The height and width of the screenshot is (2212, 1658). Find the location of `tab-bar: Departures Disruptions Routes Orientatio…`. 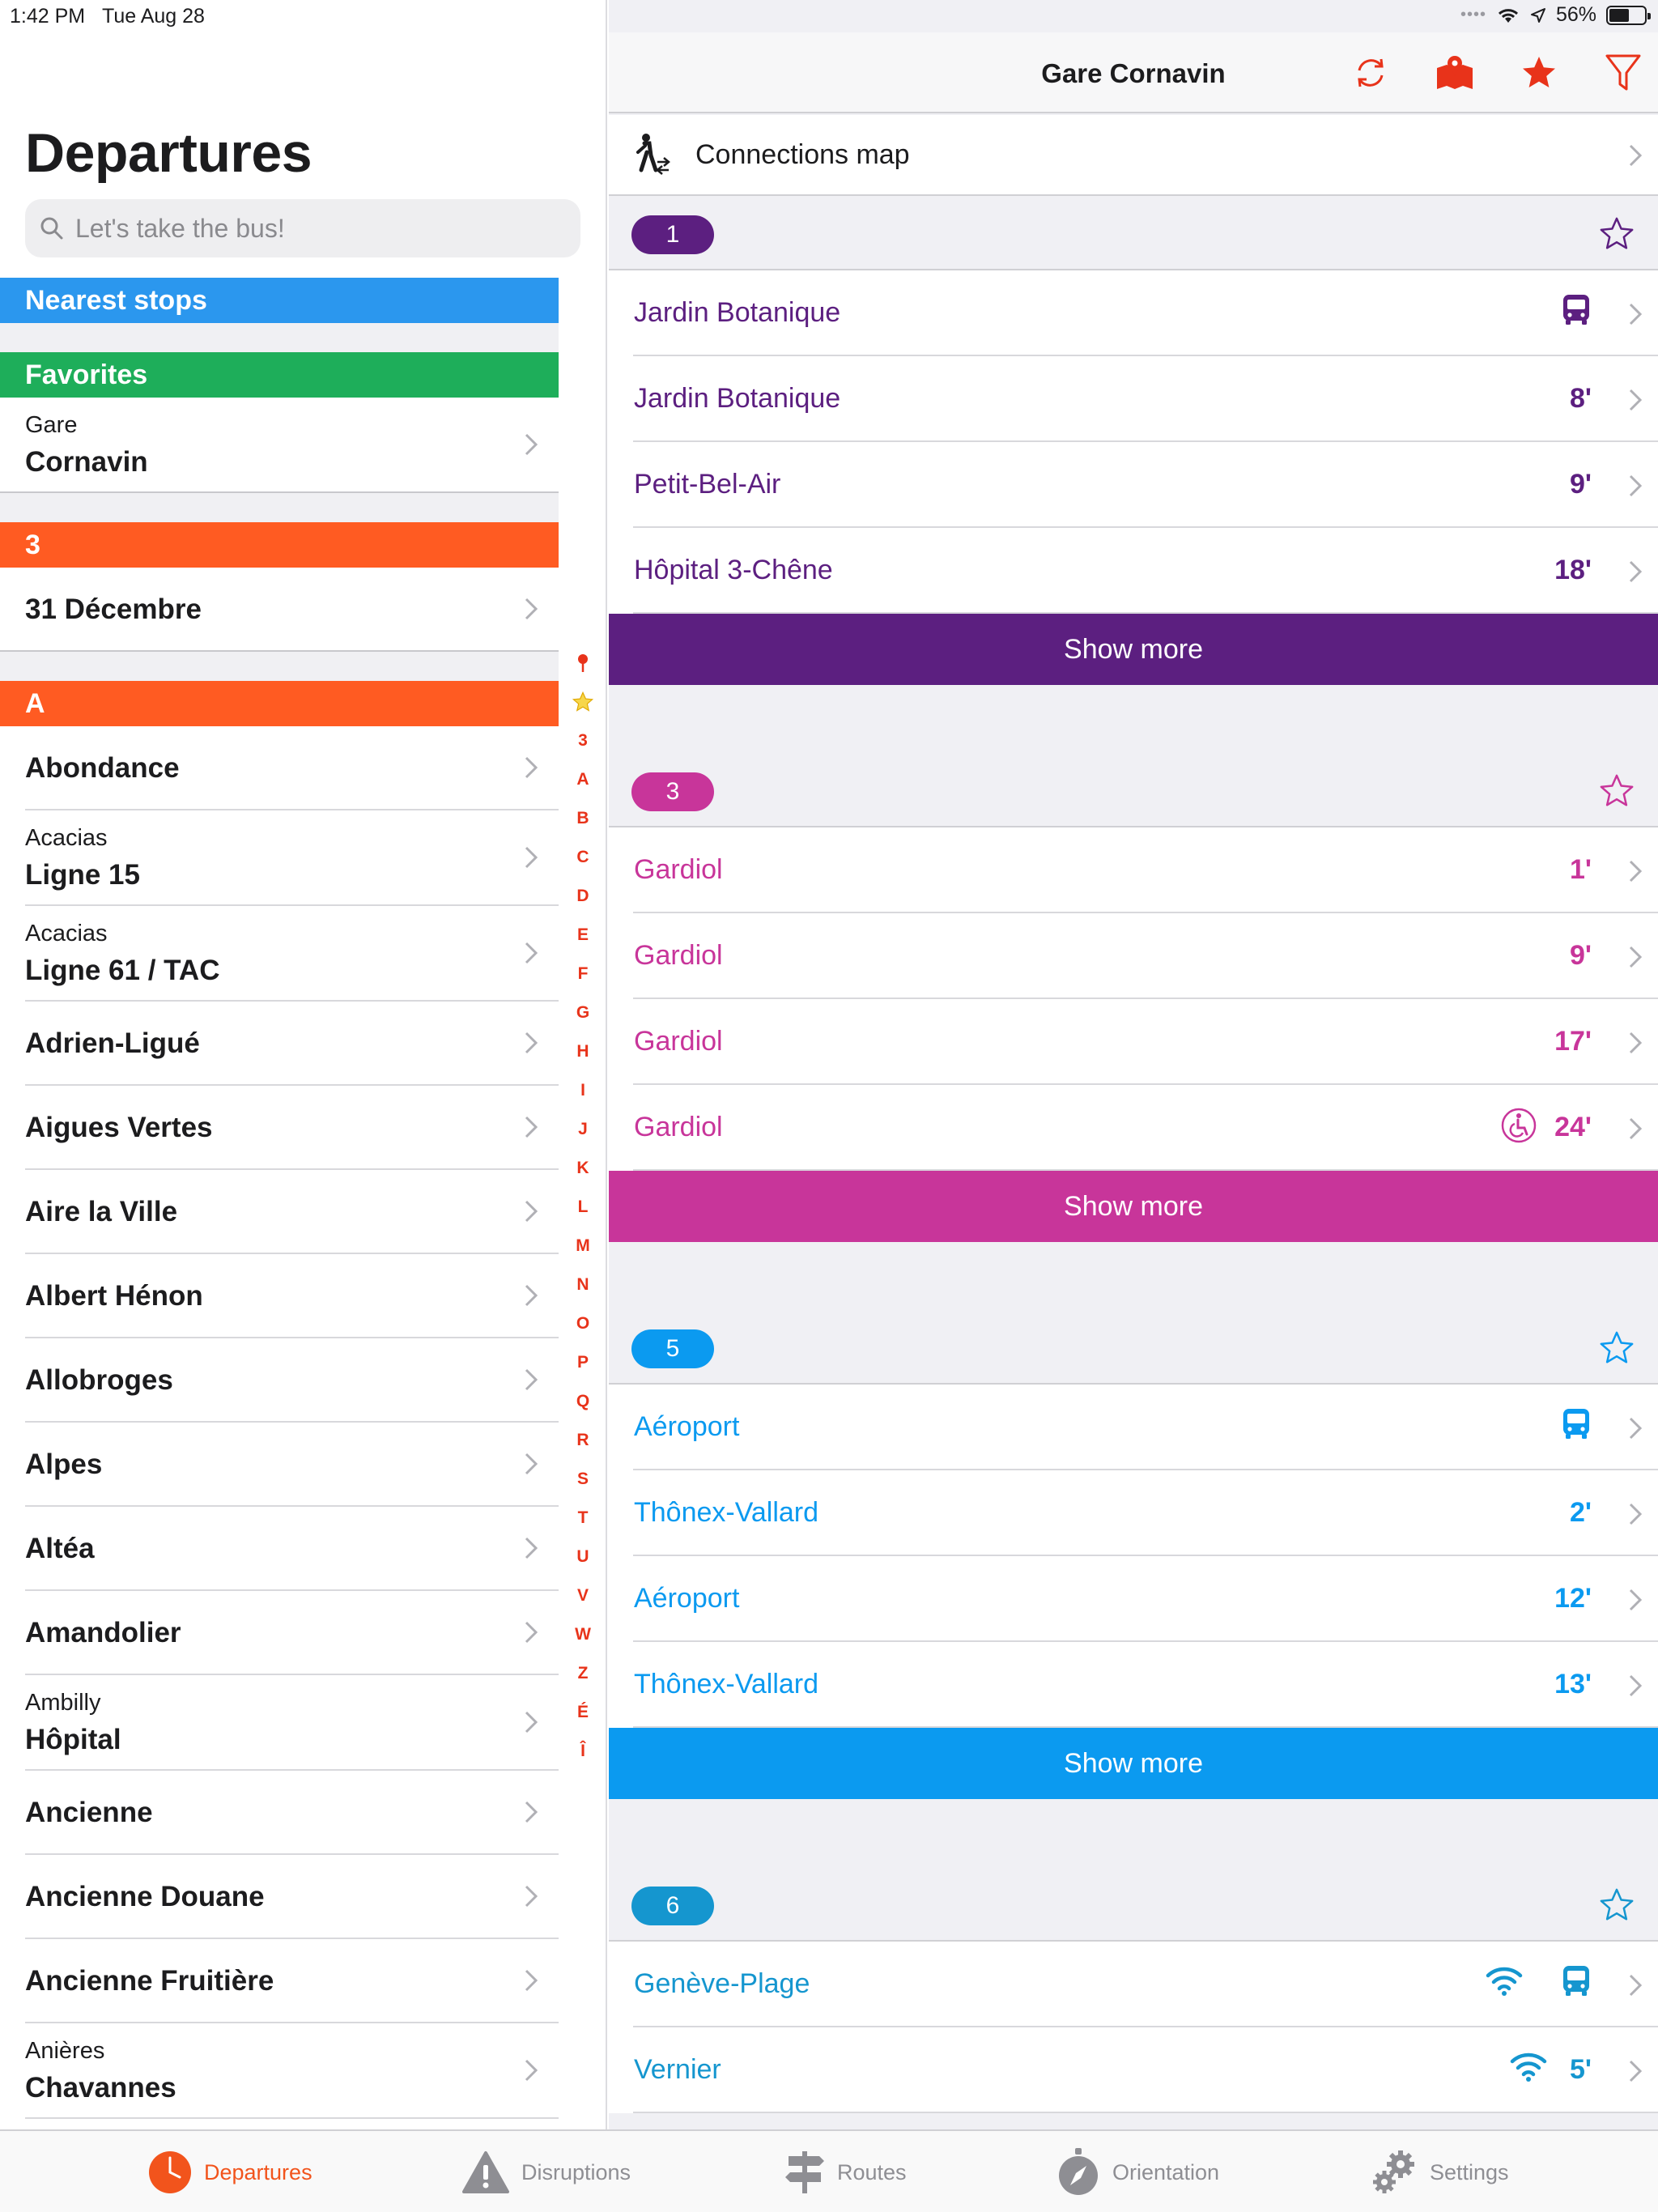

tab-bar: Departures Disruptions Routes Orientatio… is located at coordinates (829, 2170).